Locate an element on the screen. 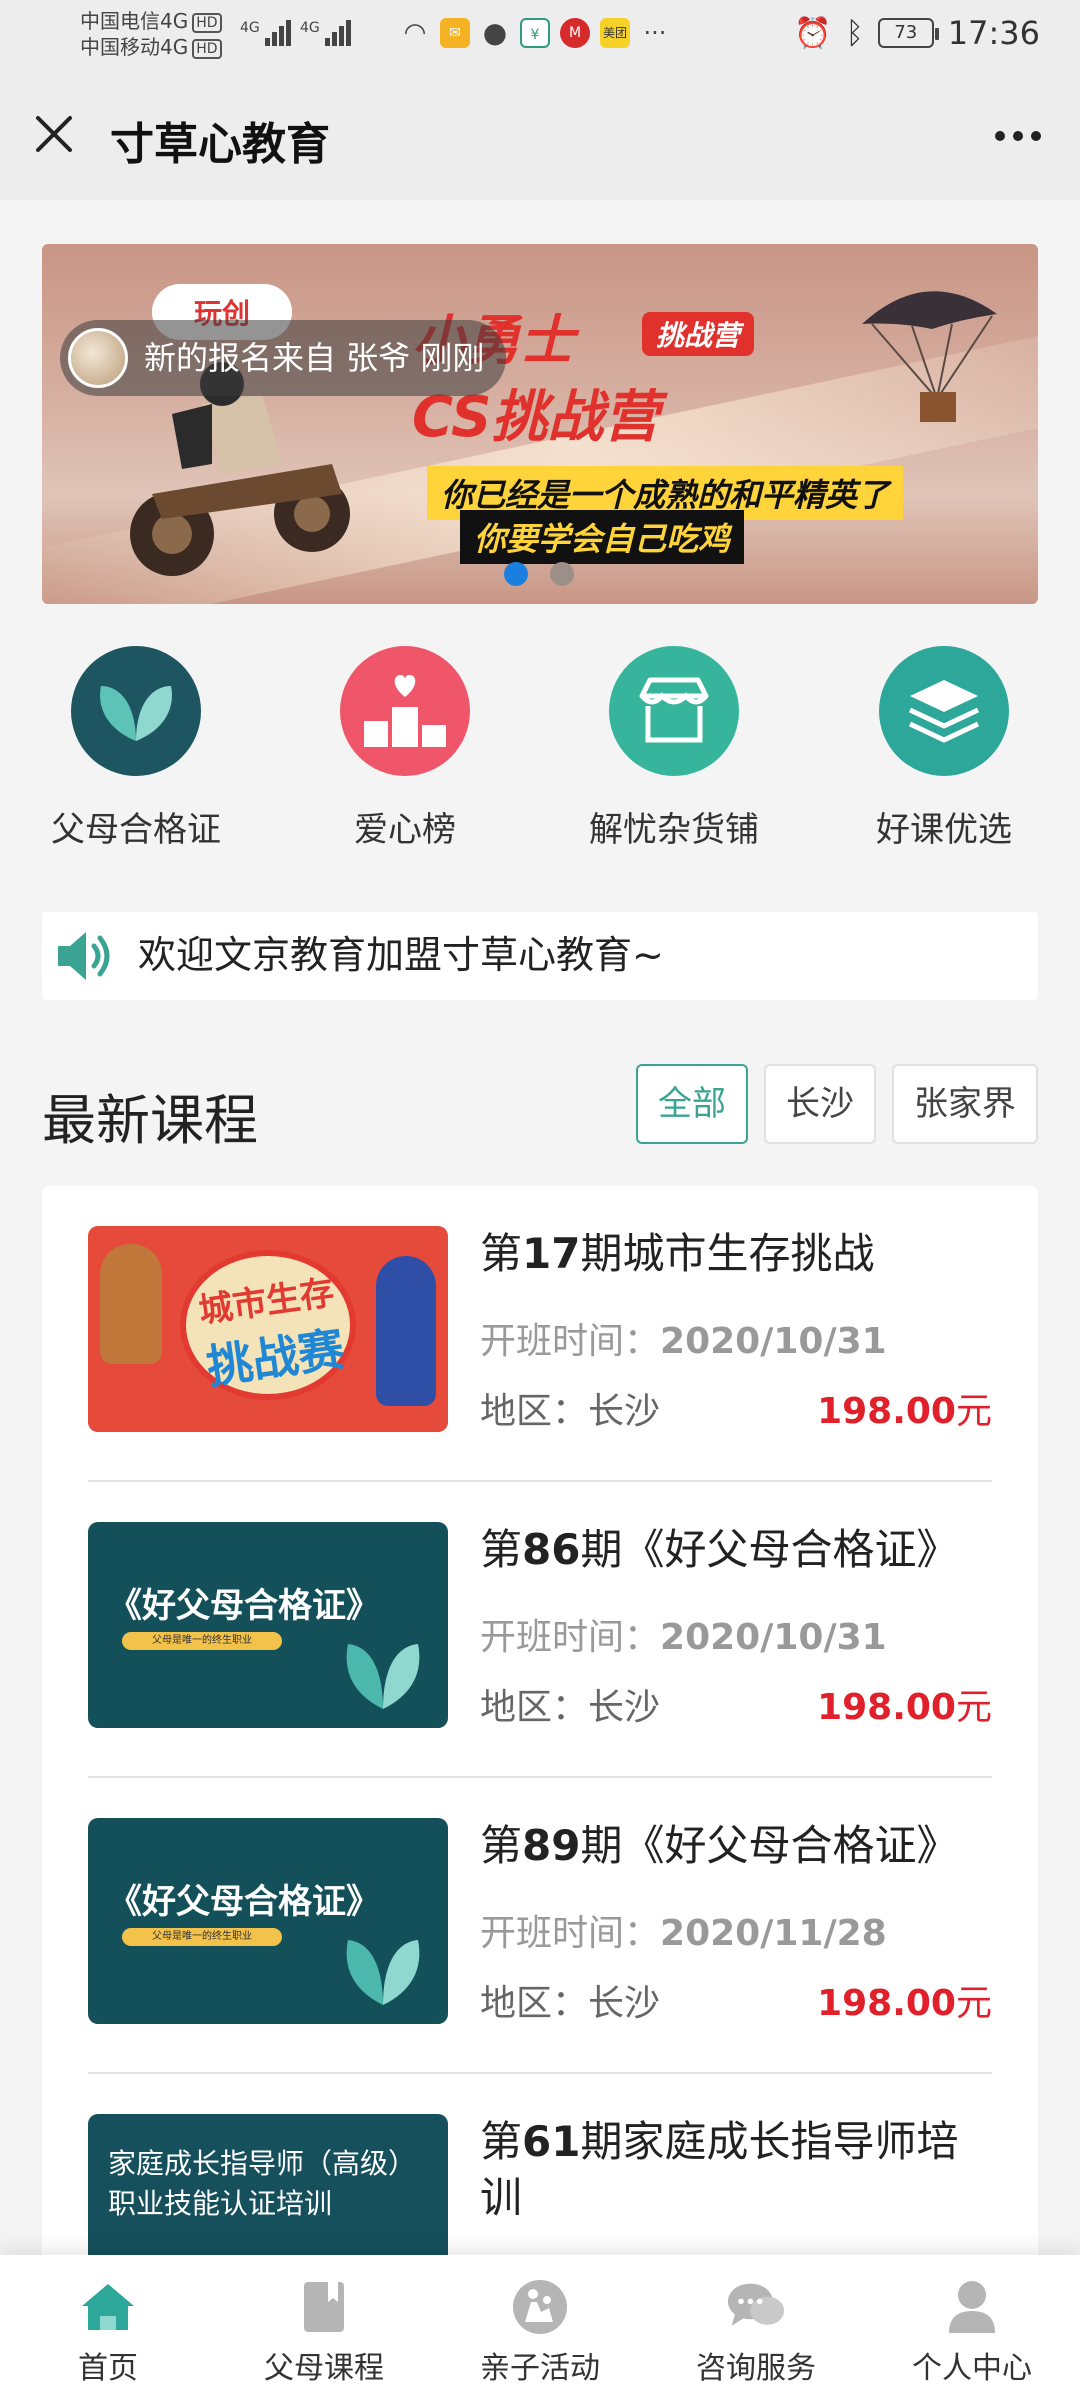  message-icon: ● is located at coordinates (495, 32).